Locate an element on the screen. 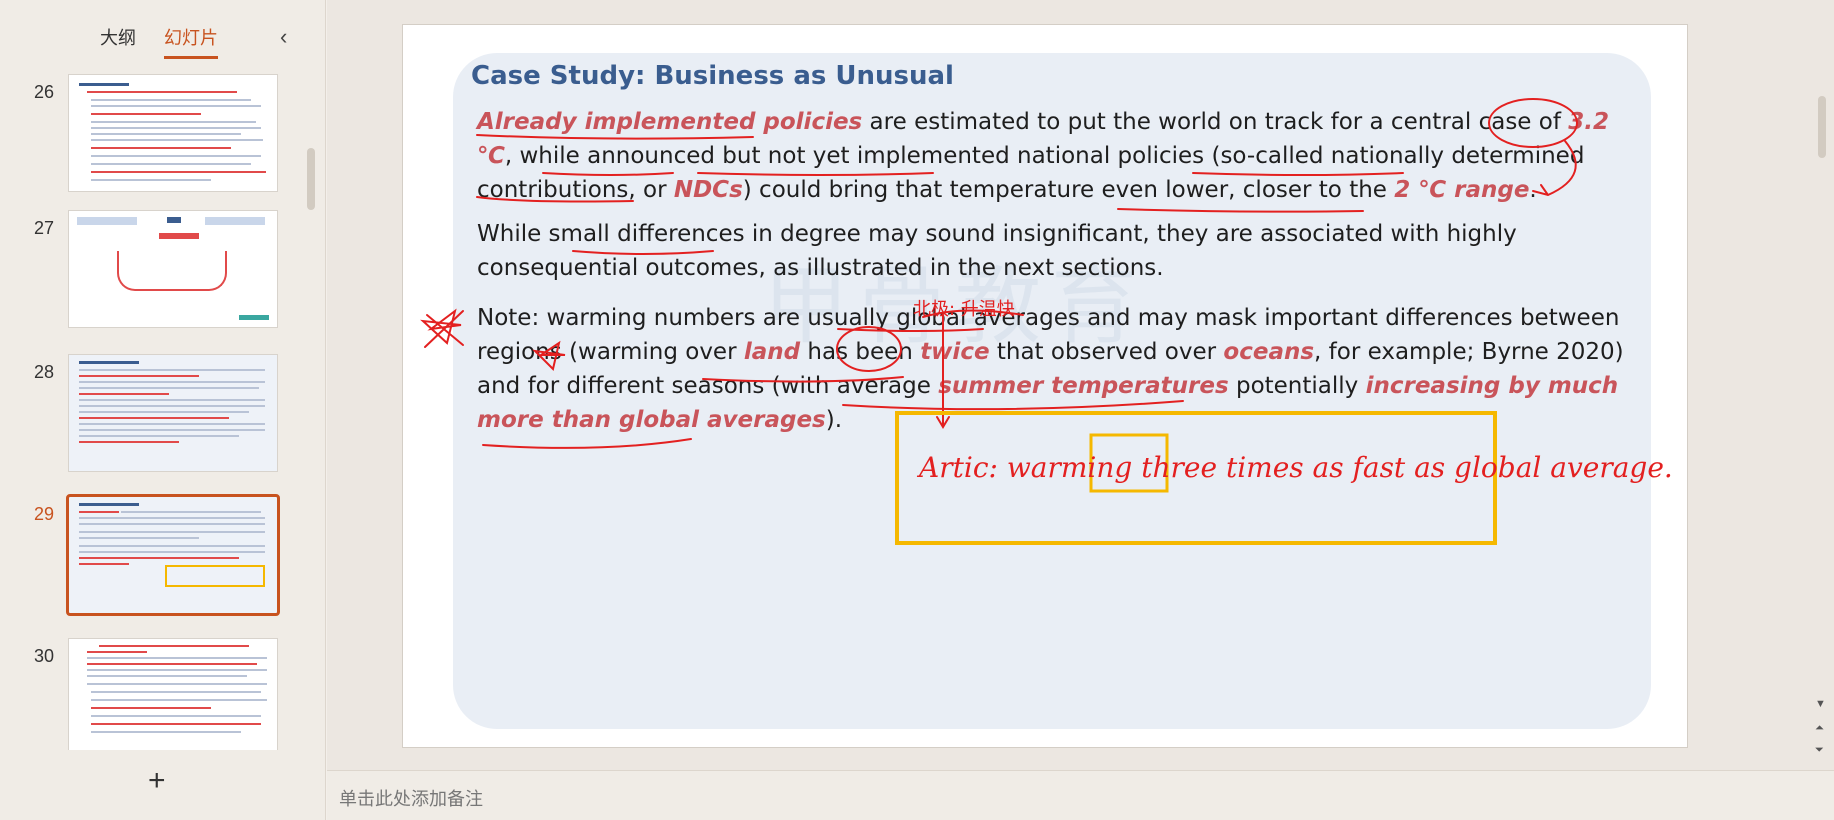 Image resolution: width=1834 pixels, height=820 pixels. chevron-left-icon: ‹ is located at coordinates (283, 37).